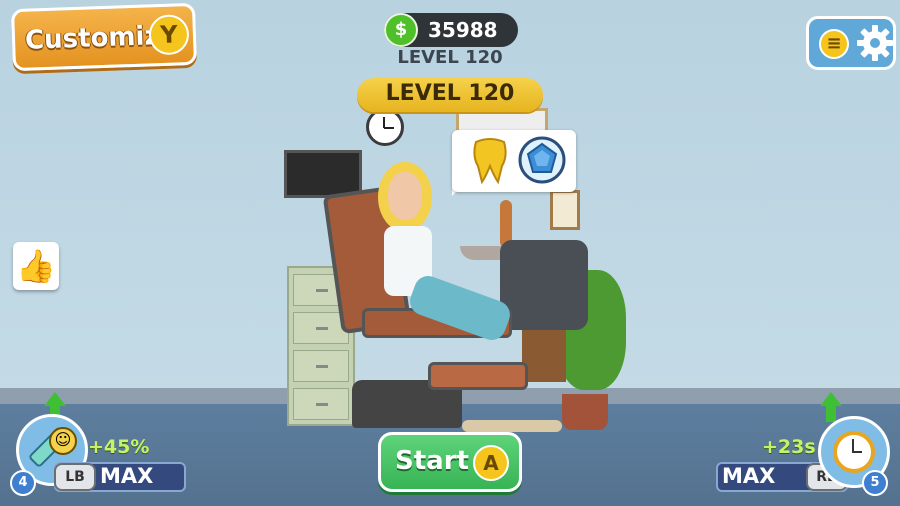 Image resolution: width=900 pixels, height=506 pixels. Describe the element at coordinates (514, 161) in the screenshot. I see `treatment-bubble` at that location.